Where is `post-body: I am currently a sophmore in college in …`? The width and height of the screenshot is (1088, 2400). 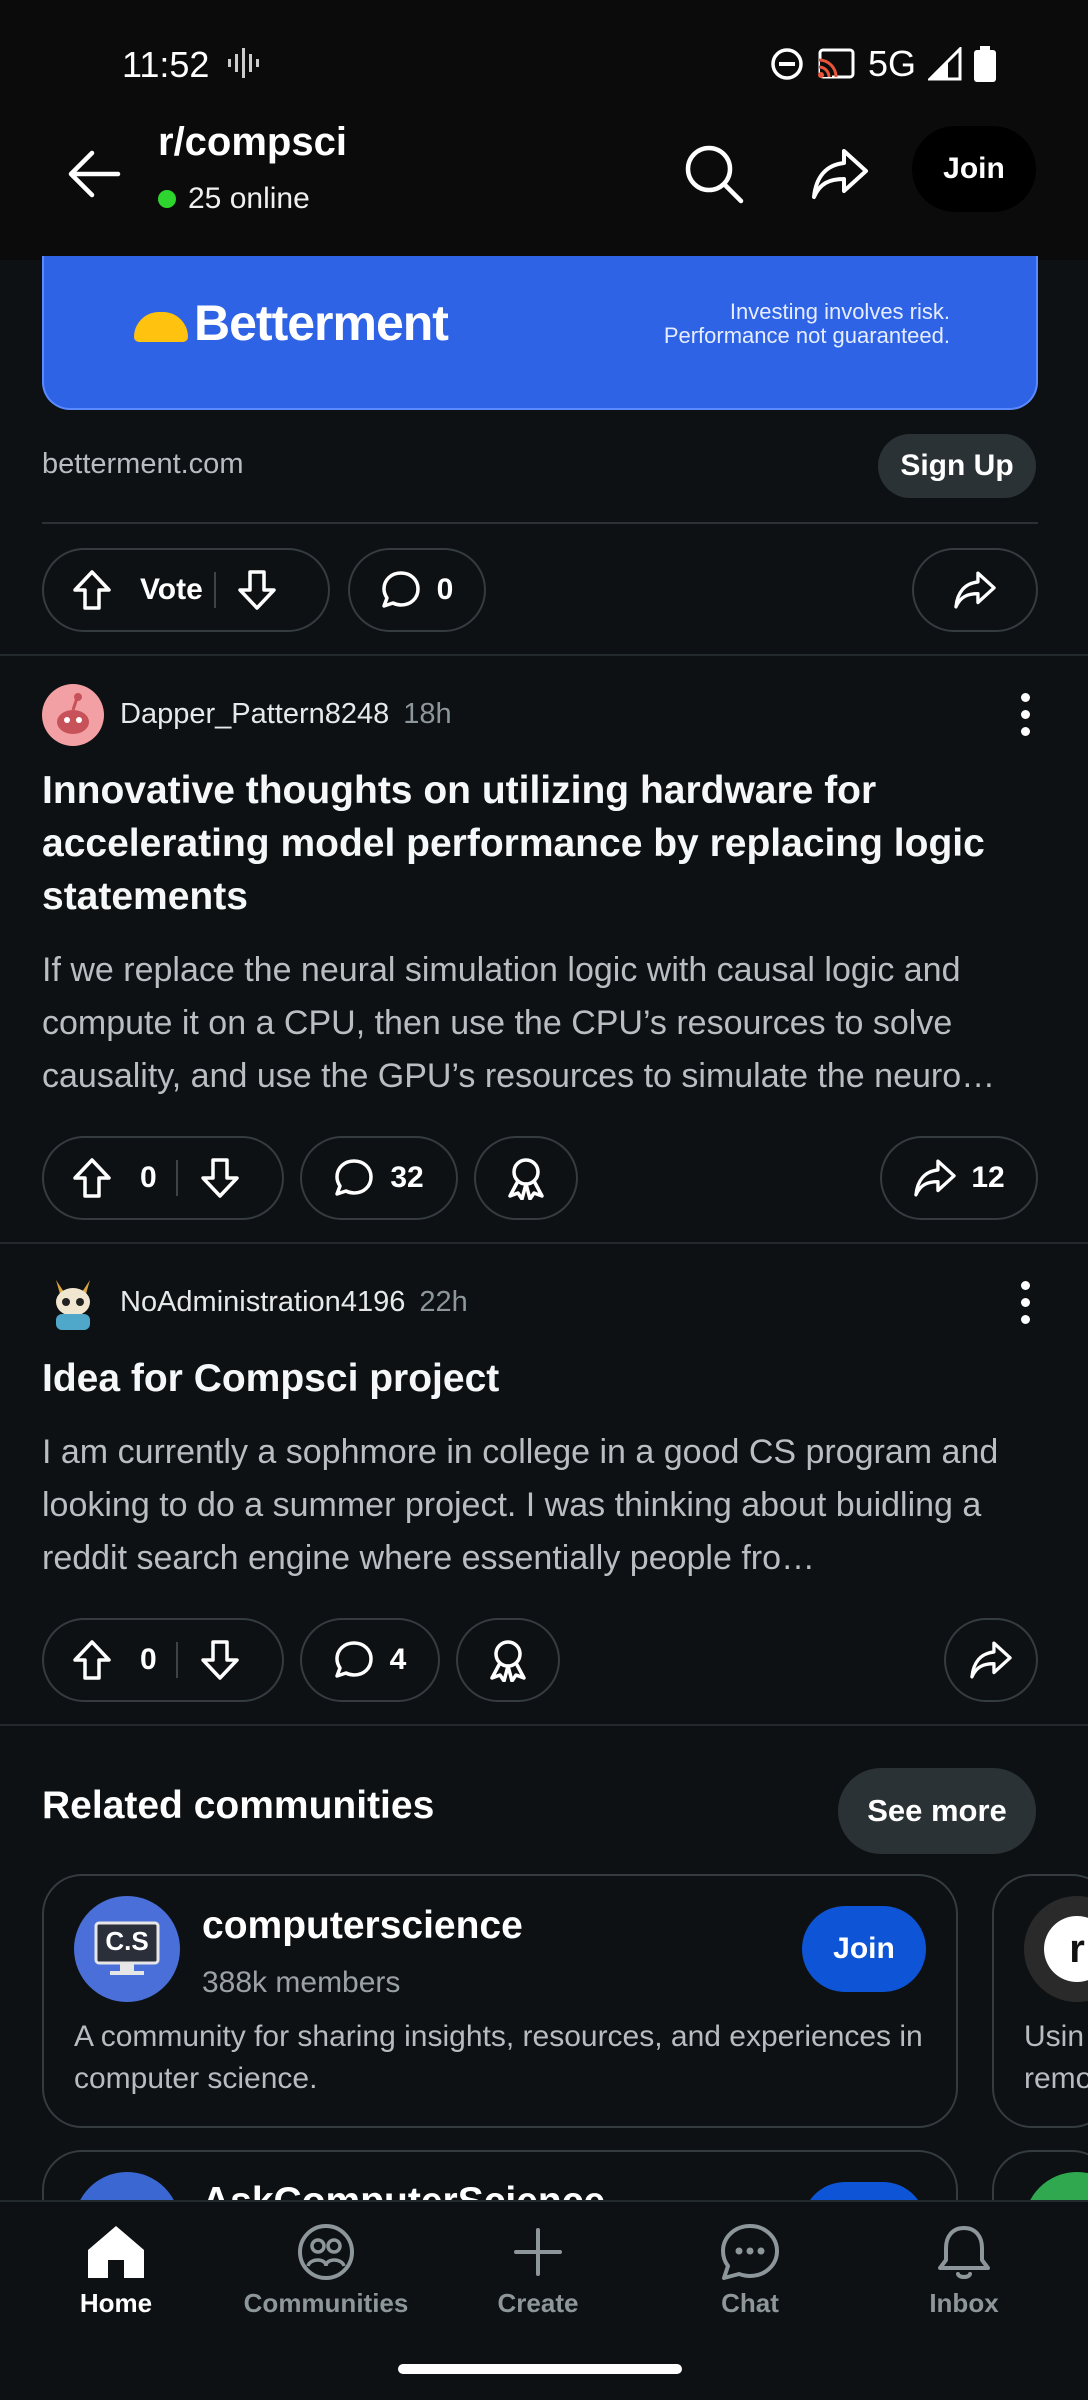
post-body: I am currently a sophmore in college in … is located at coordinates (547, 1505).